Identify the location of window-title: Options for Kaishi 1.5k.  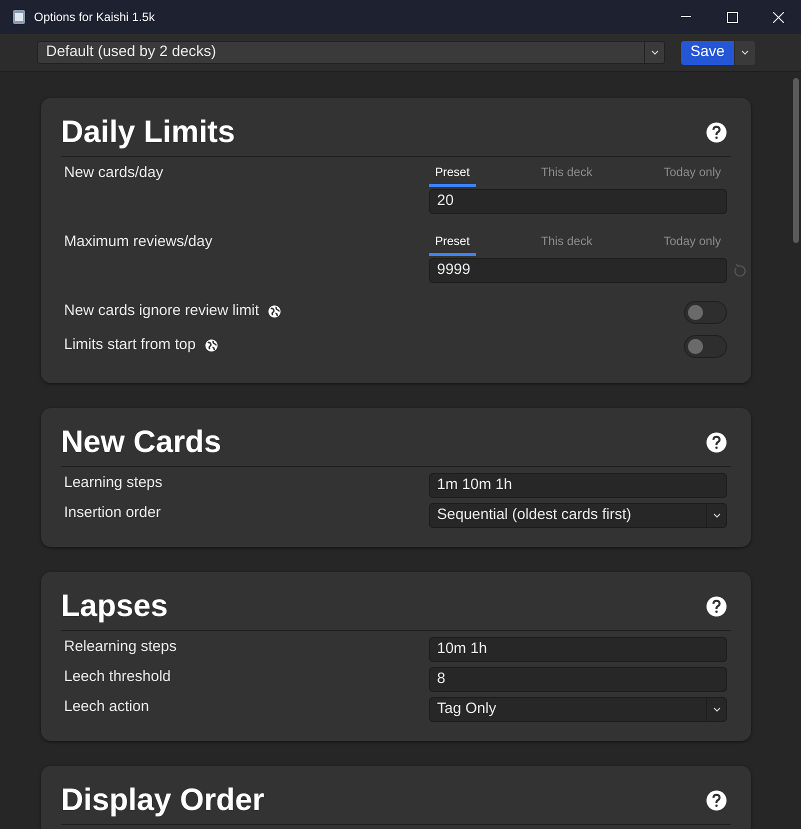
(94, 17).